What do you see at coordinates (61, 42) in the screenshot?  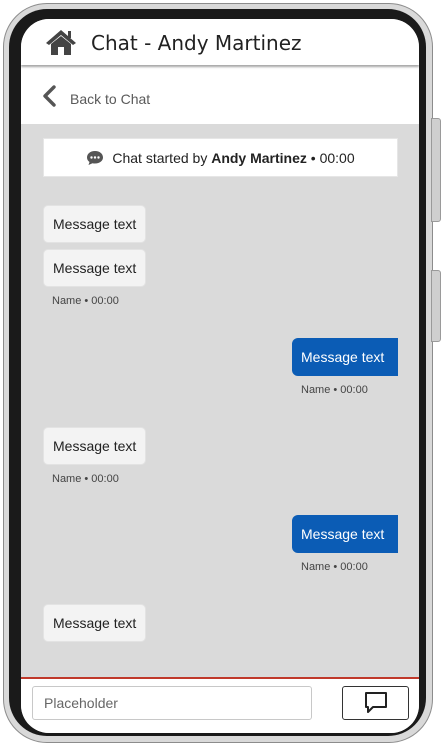 I see `home-icon` at bounding box center [61, 42].